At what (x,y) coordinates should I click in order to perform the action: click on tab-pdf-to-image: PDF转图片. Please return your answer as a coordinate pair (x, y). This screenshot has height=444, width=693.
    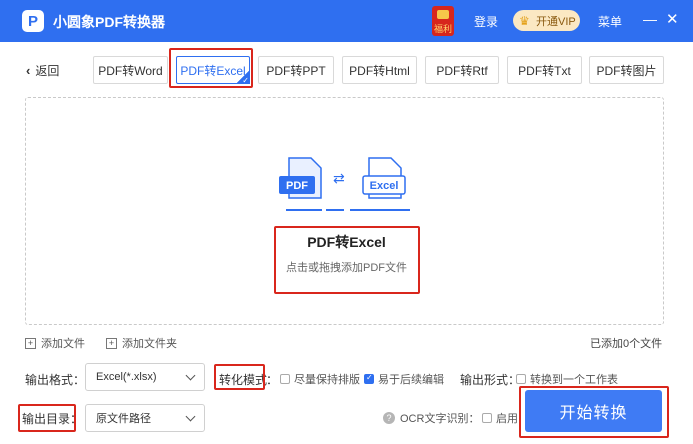
    Looking at the image, I should click on (626, 70).